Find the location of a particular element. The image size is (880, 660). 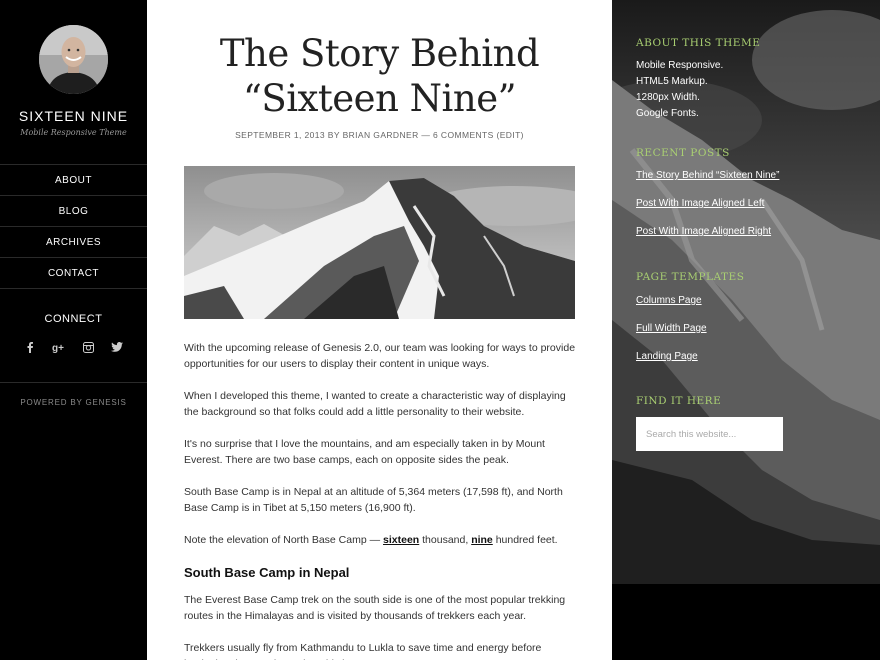

post-edit-link: (EDIT) is located at coordinates (509, 135).